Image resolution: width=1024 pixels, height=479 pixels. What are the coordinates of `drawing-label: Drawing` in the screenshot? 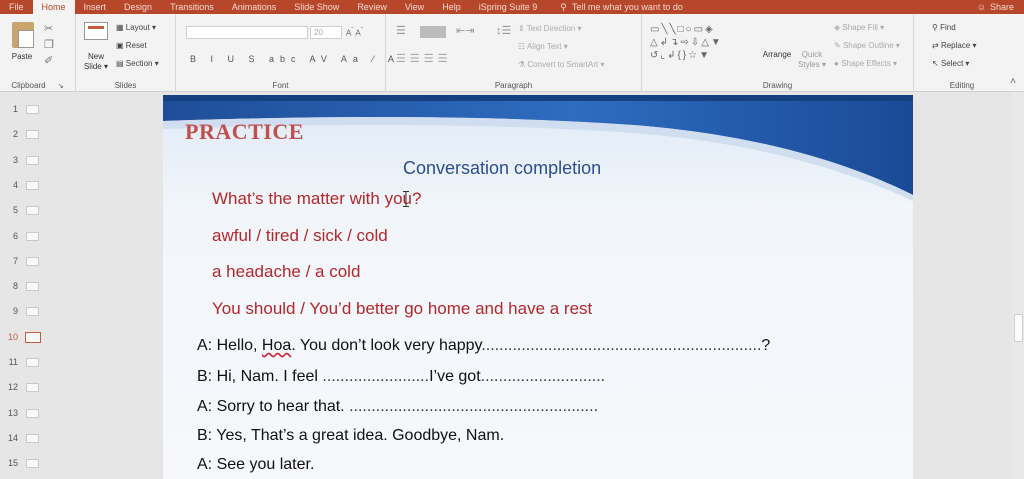 It's located at (777, 85).